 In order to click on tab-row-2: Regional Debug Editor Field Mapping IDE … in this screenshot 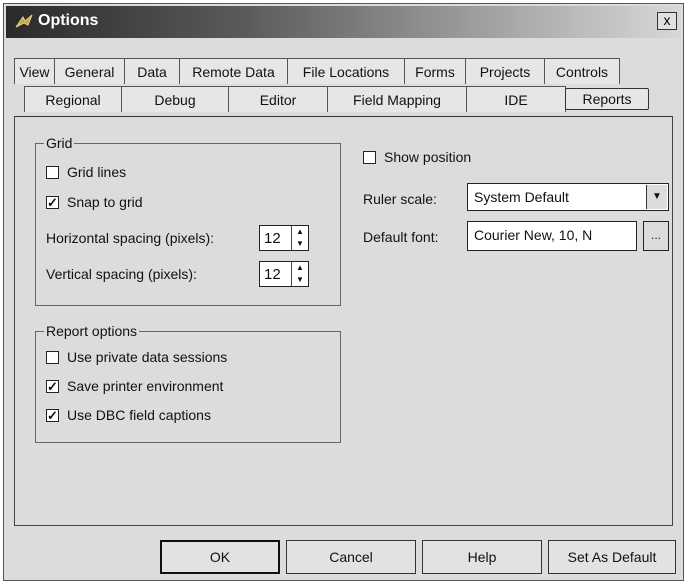, I will do `click(336, 99)`.